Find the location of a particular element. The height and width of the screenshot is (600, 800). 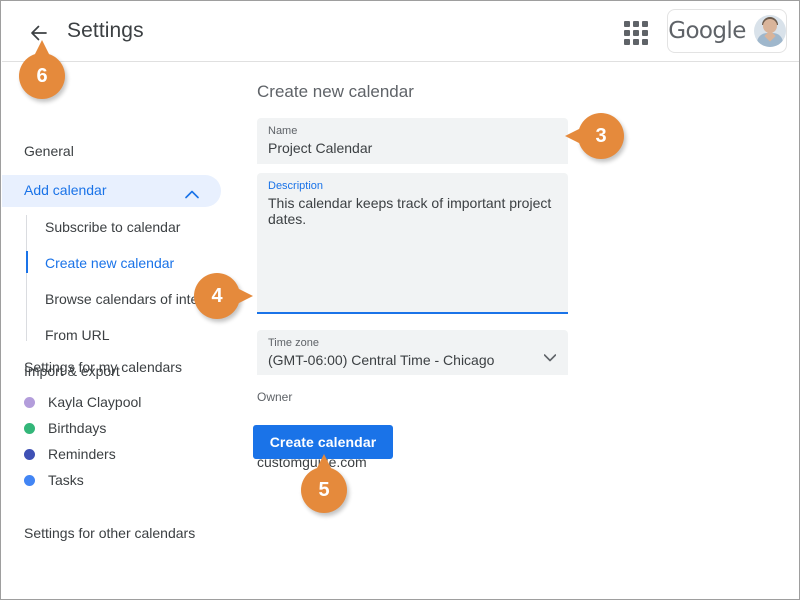

owner-label: Owner is located at coordinates (275, 397).